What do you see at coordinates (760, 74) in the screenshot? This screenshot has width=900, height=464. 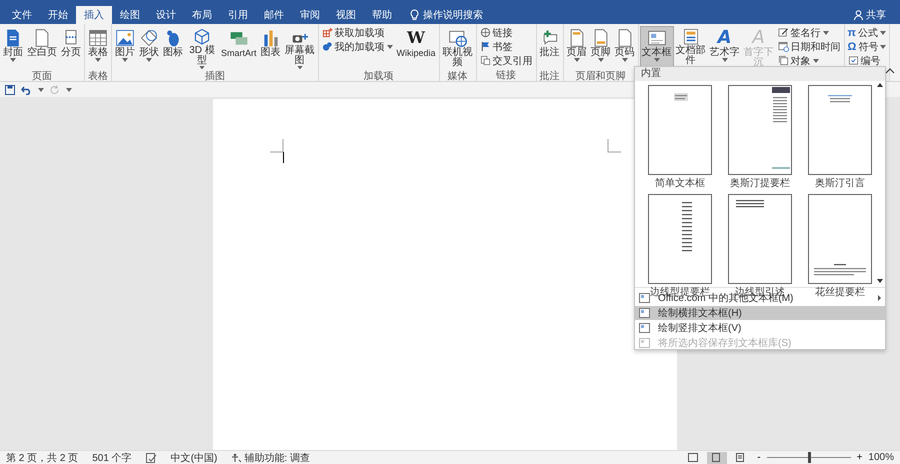 I see `section-header: 内置` at bounding box center [760, 74].